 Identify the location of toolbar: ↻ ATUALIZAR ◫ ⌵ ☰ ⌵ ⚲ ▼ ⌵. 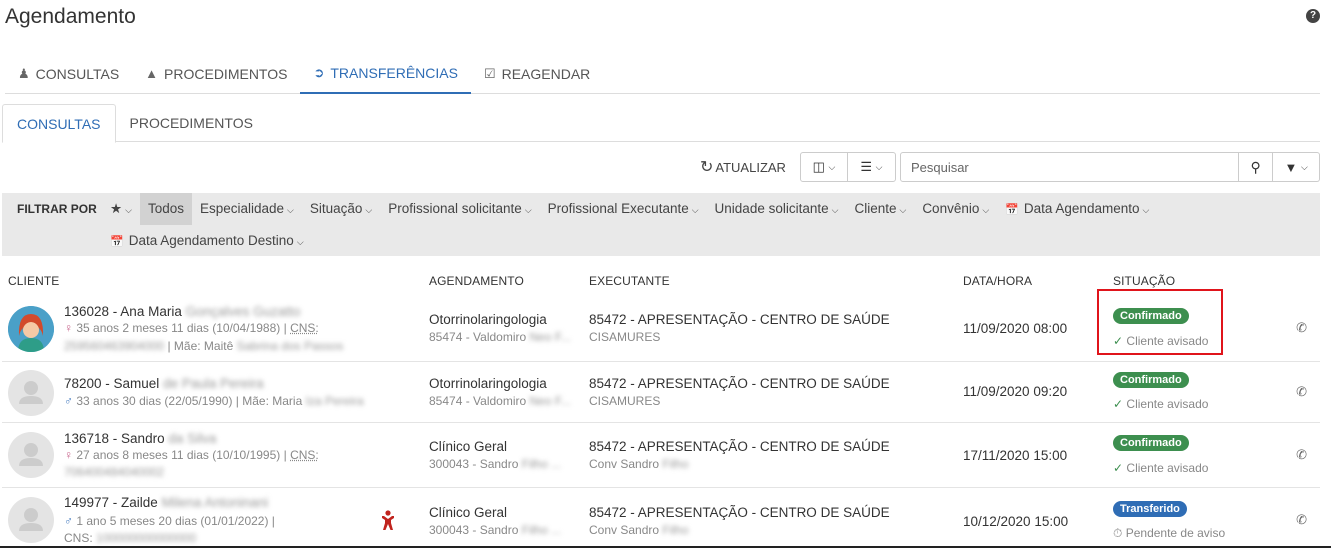
(1010, 167).